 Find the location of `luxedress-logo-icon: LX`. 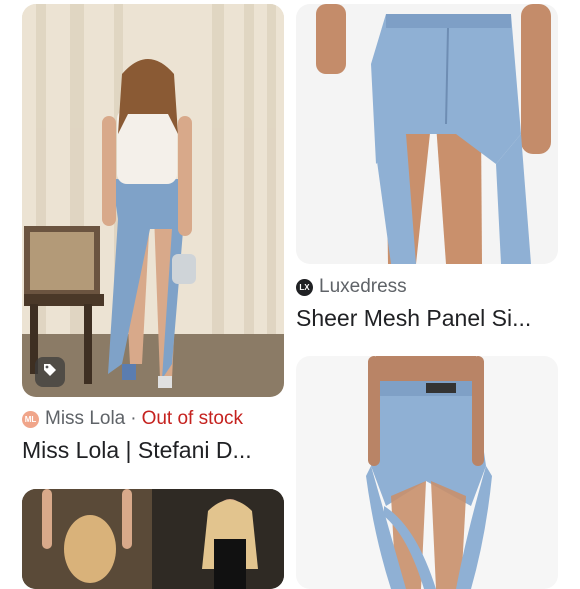

luxedress-logo-icon: LX is located at coordinates (304, 287).